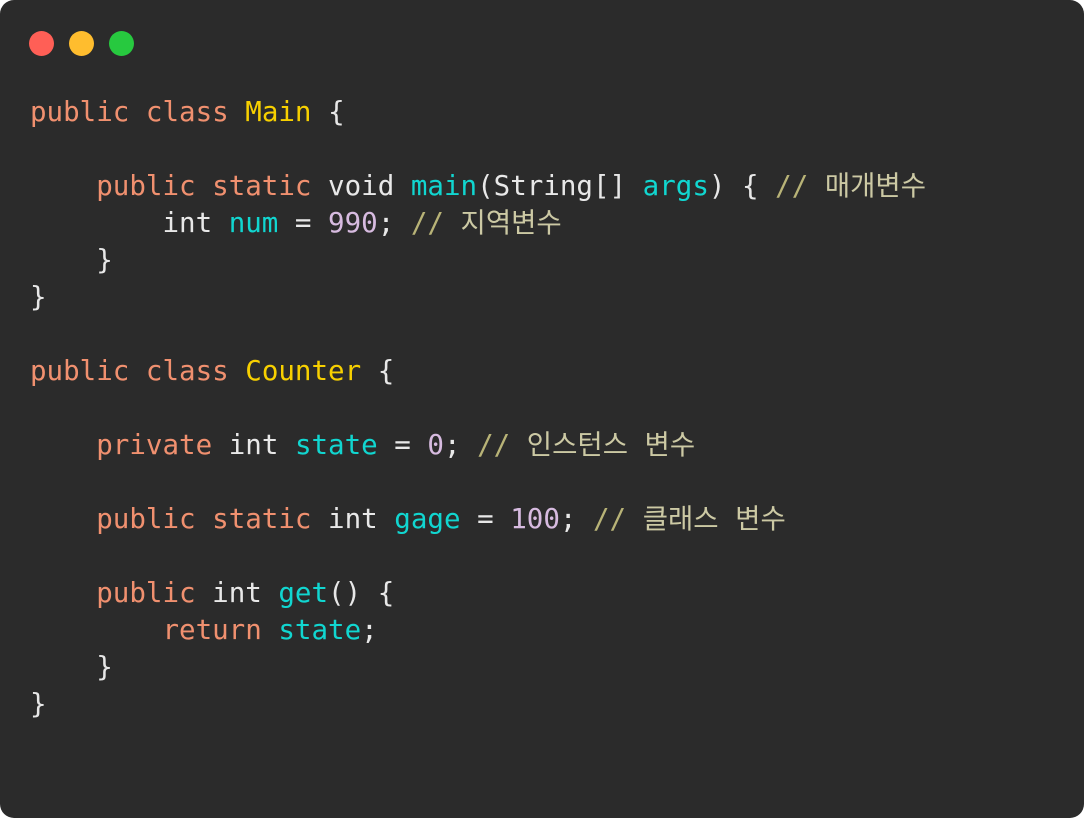 The image size is (1084, 818). What do you see at coordinates (278, 112) in the screenshot?
I see `class-name-main: Main` at bounding box center [278, 112].